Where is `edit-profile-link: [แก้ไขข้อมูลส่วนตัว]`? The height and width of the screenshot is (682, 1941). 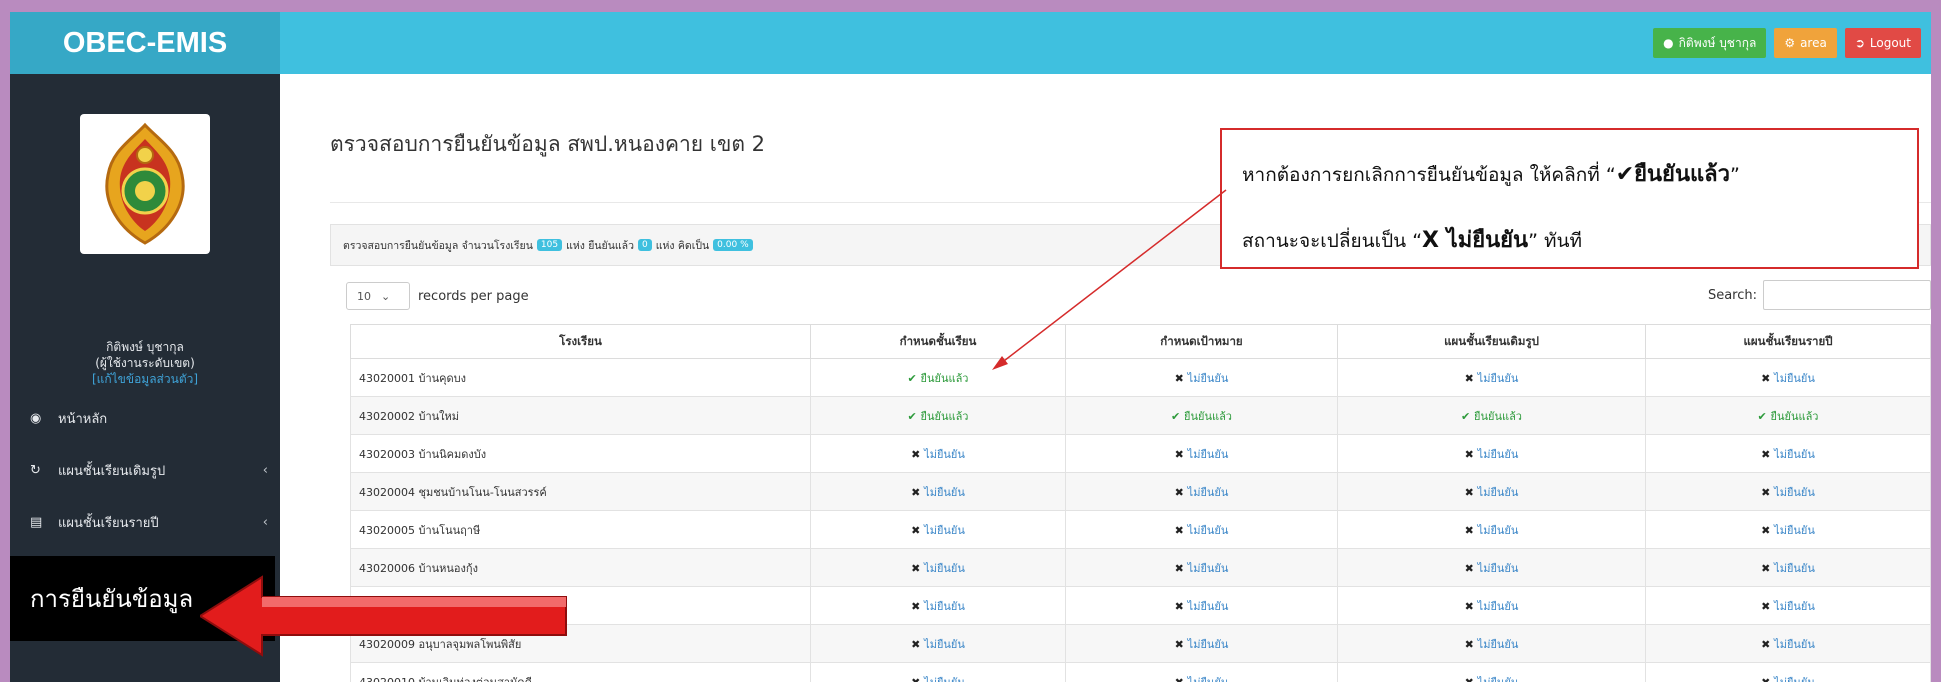
edit-profile-link: [แก้ไขข้อมูลส่วนตัว] is located at coordinates (145, 379).